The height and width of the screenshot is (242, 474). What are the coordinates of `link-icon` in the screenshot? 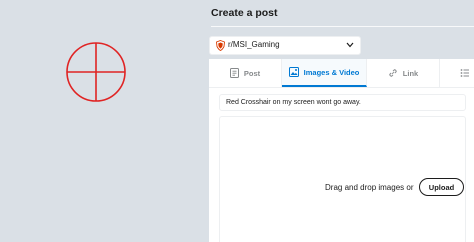 It's located at (393, 73).